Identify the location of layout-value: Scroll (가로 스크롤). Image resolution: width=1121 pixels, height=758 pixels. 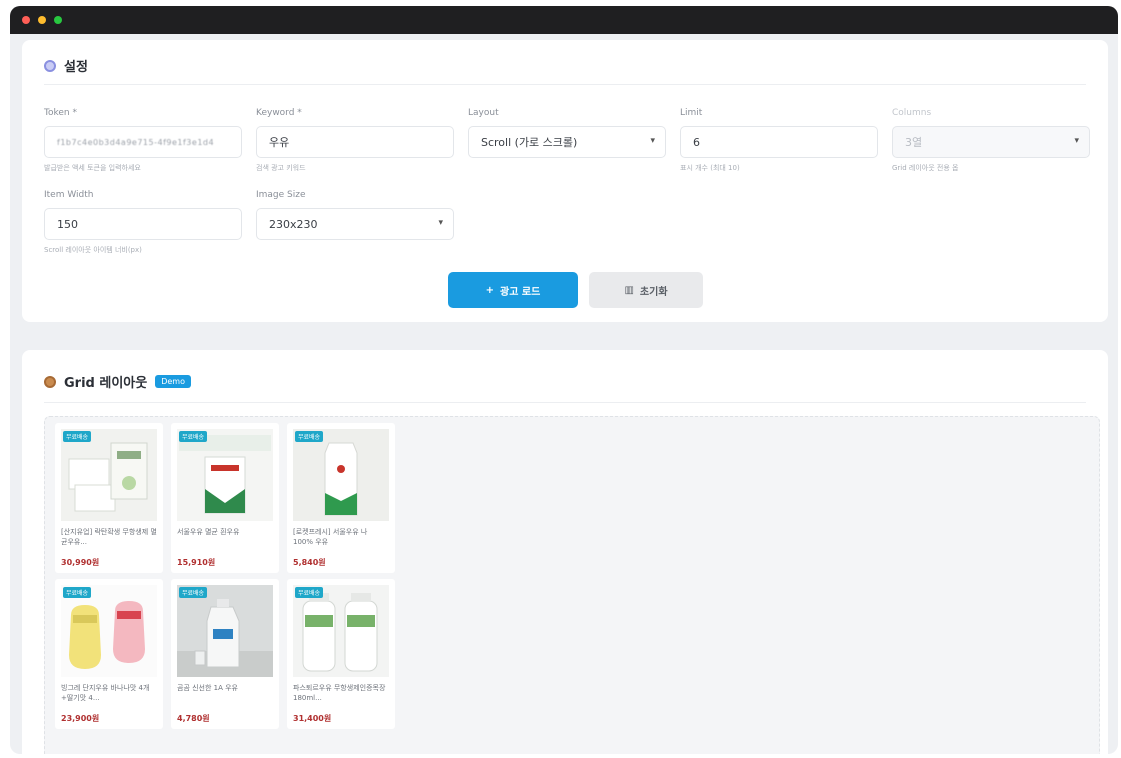
(529, 142).